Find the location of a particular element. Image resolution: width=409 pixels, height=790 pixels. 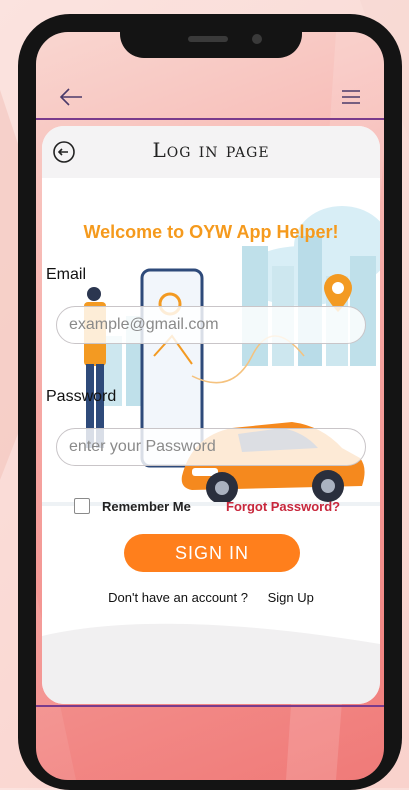

account-prompt: Don't have an account ? is located at coordinates (178, 597).